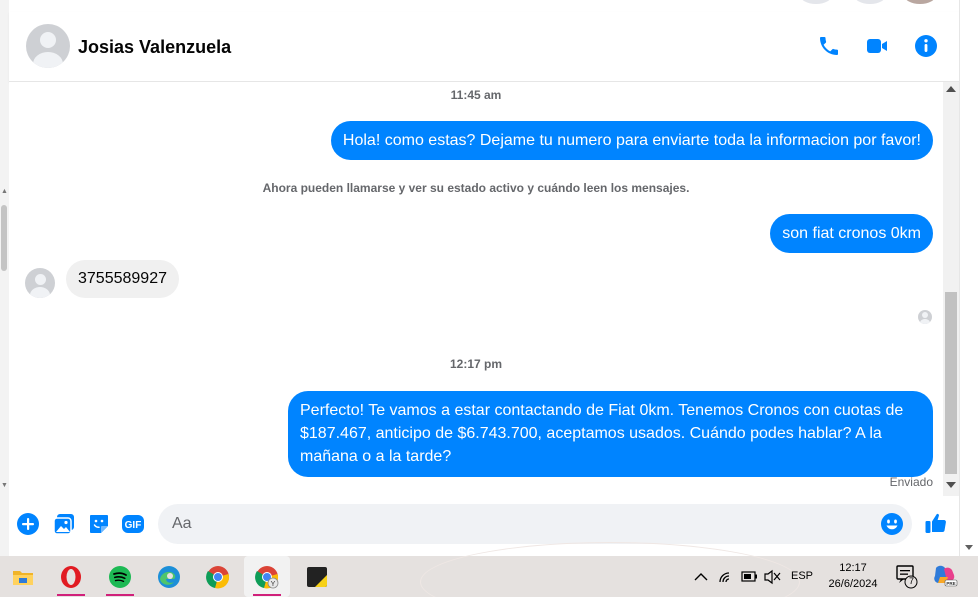 This screenshot has width=978, height=597. I want to click on page-scrollbar-thumb, so click(4, 238).